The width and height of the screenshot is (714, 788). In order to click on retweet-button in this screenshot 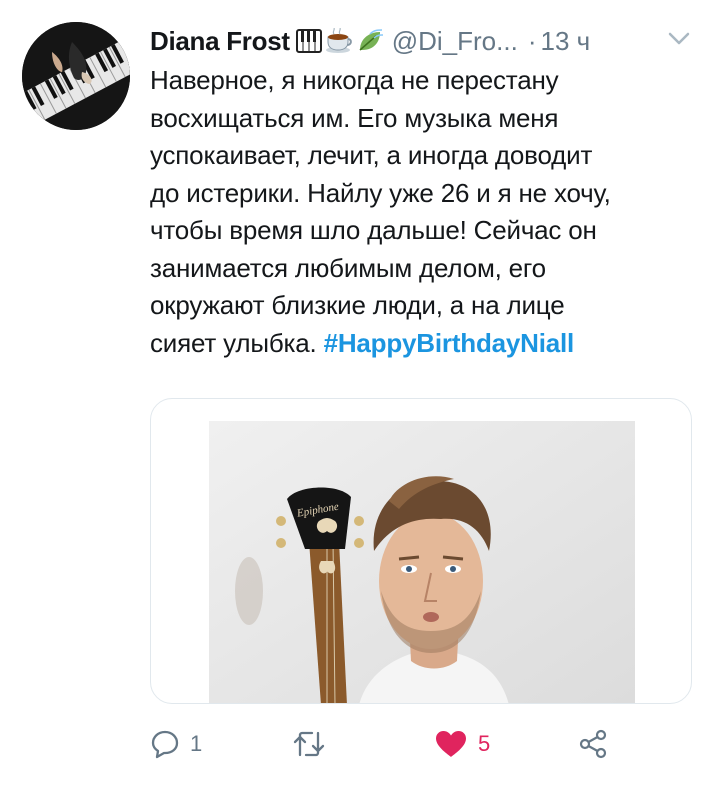, I will do `click(314, 744)`.